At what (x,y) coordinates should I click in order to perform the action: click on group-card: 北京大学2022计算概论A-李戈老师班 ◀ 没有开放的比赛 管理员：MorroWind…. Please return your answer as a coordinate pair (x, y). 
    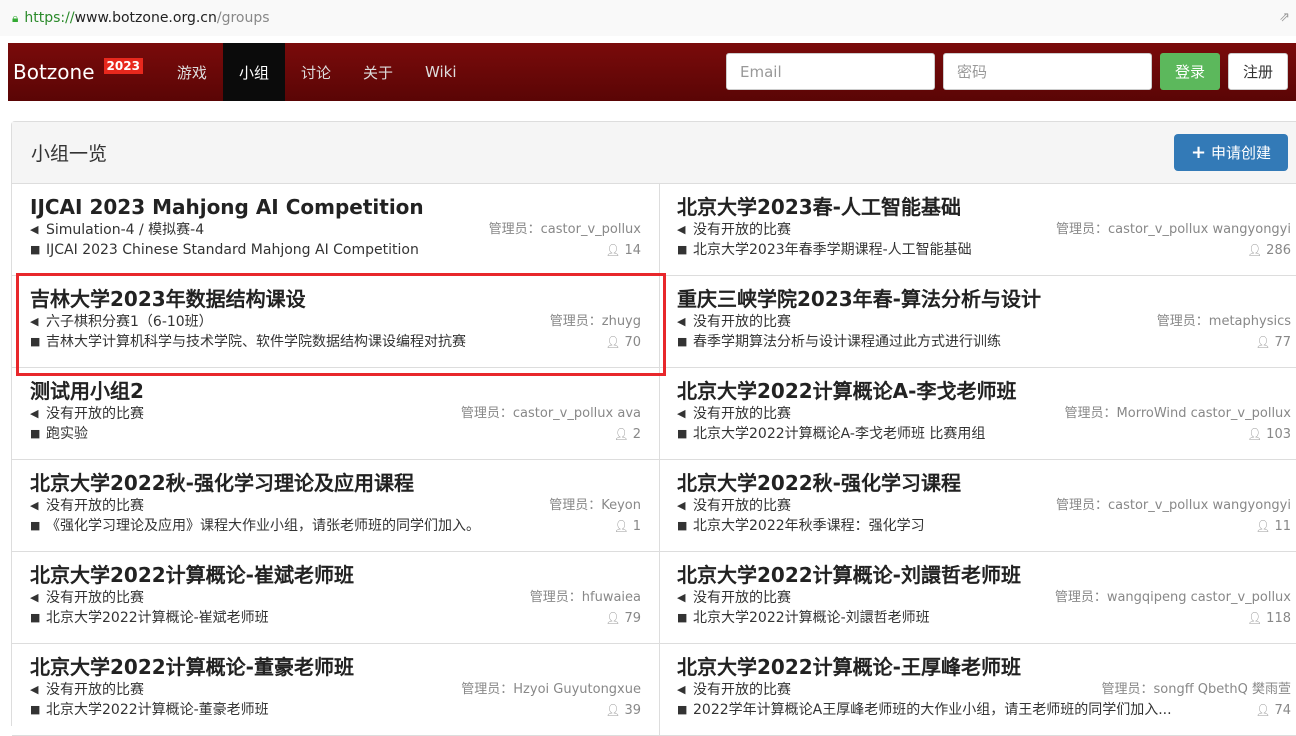
    Looking at the image, I should click on (978, 414).